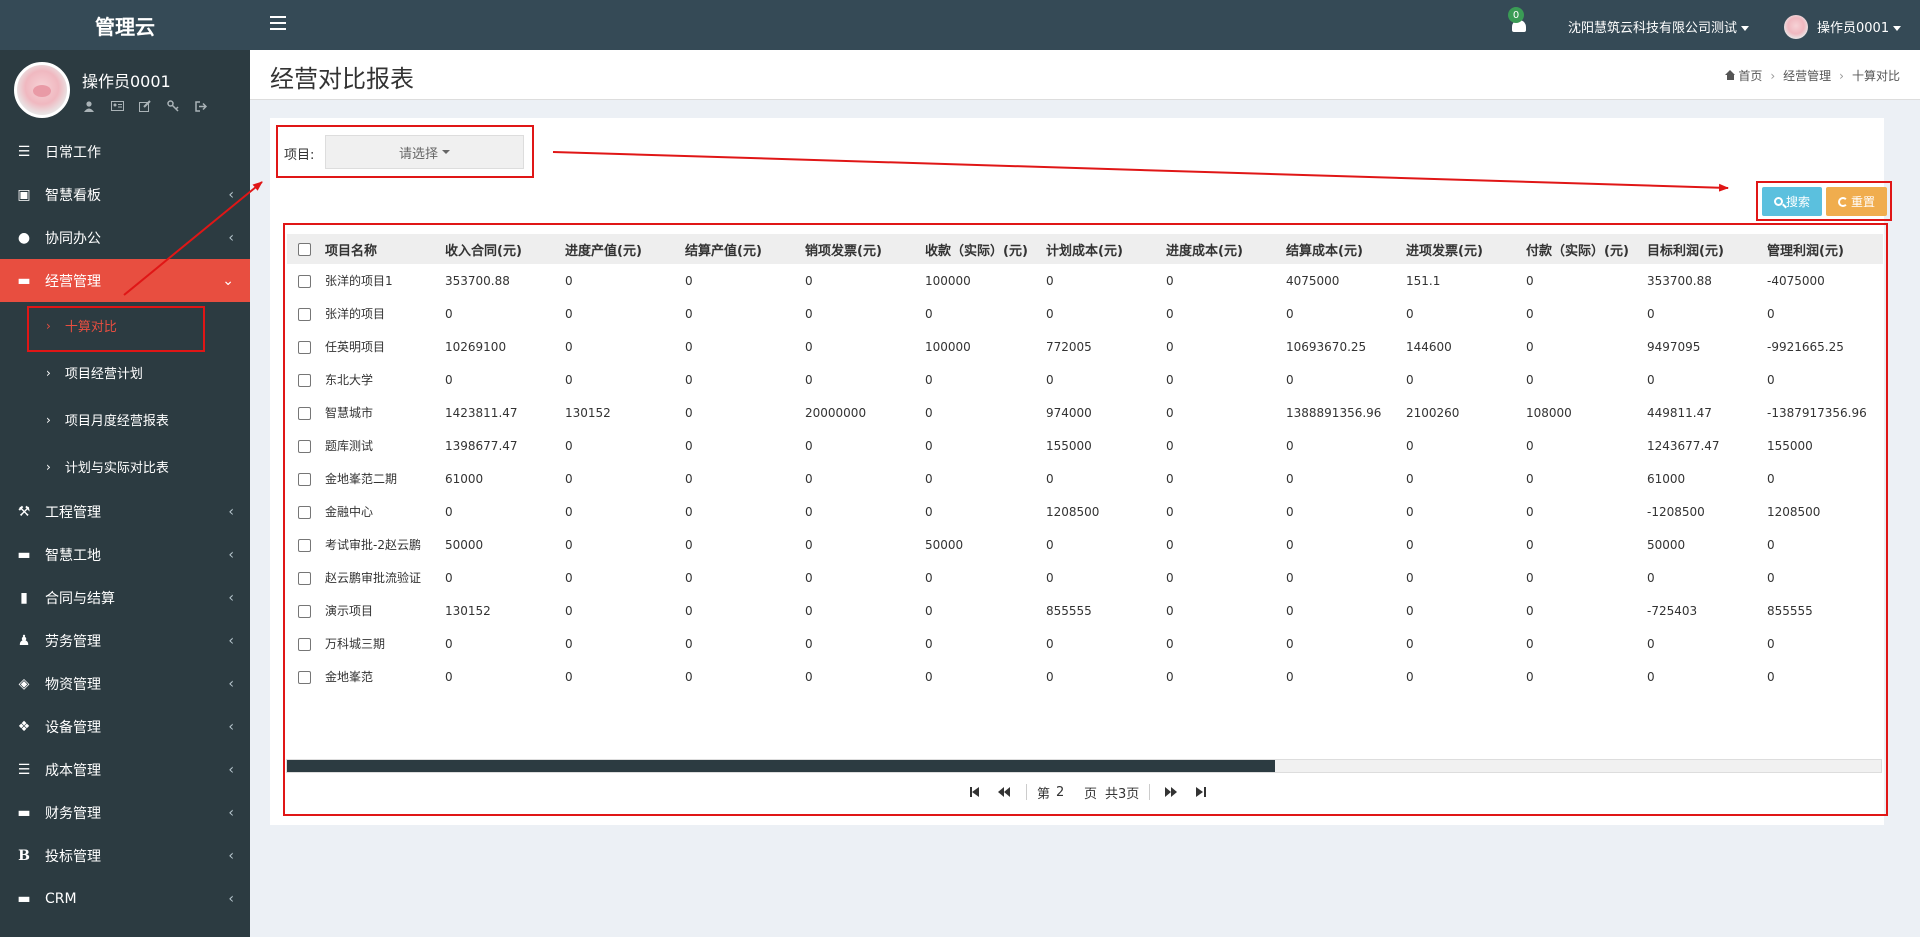 The height and width of the screenshot is (937, 1920). I want to click on company-dropdown: 沈阳慧筑云科技有限公司测试, so click(1659, 26).